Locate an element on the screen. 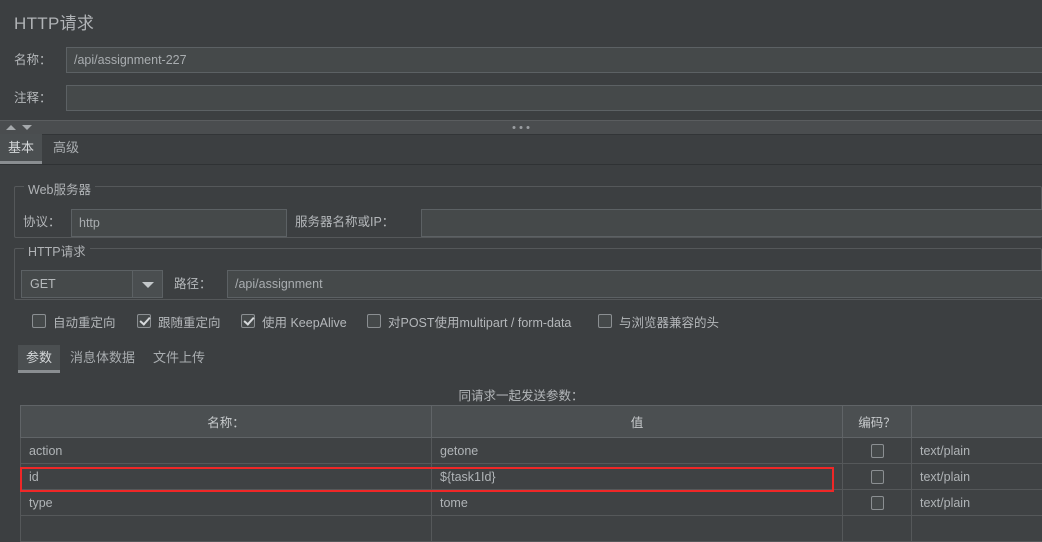 The width and height of the screenshot is (1042, 542). checkbox-multipart: 对POST使用multipart / form-data is located at coordinates (469, 321).